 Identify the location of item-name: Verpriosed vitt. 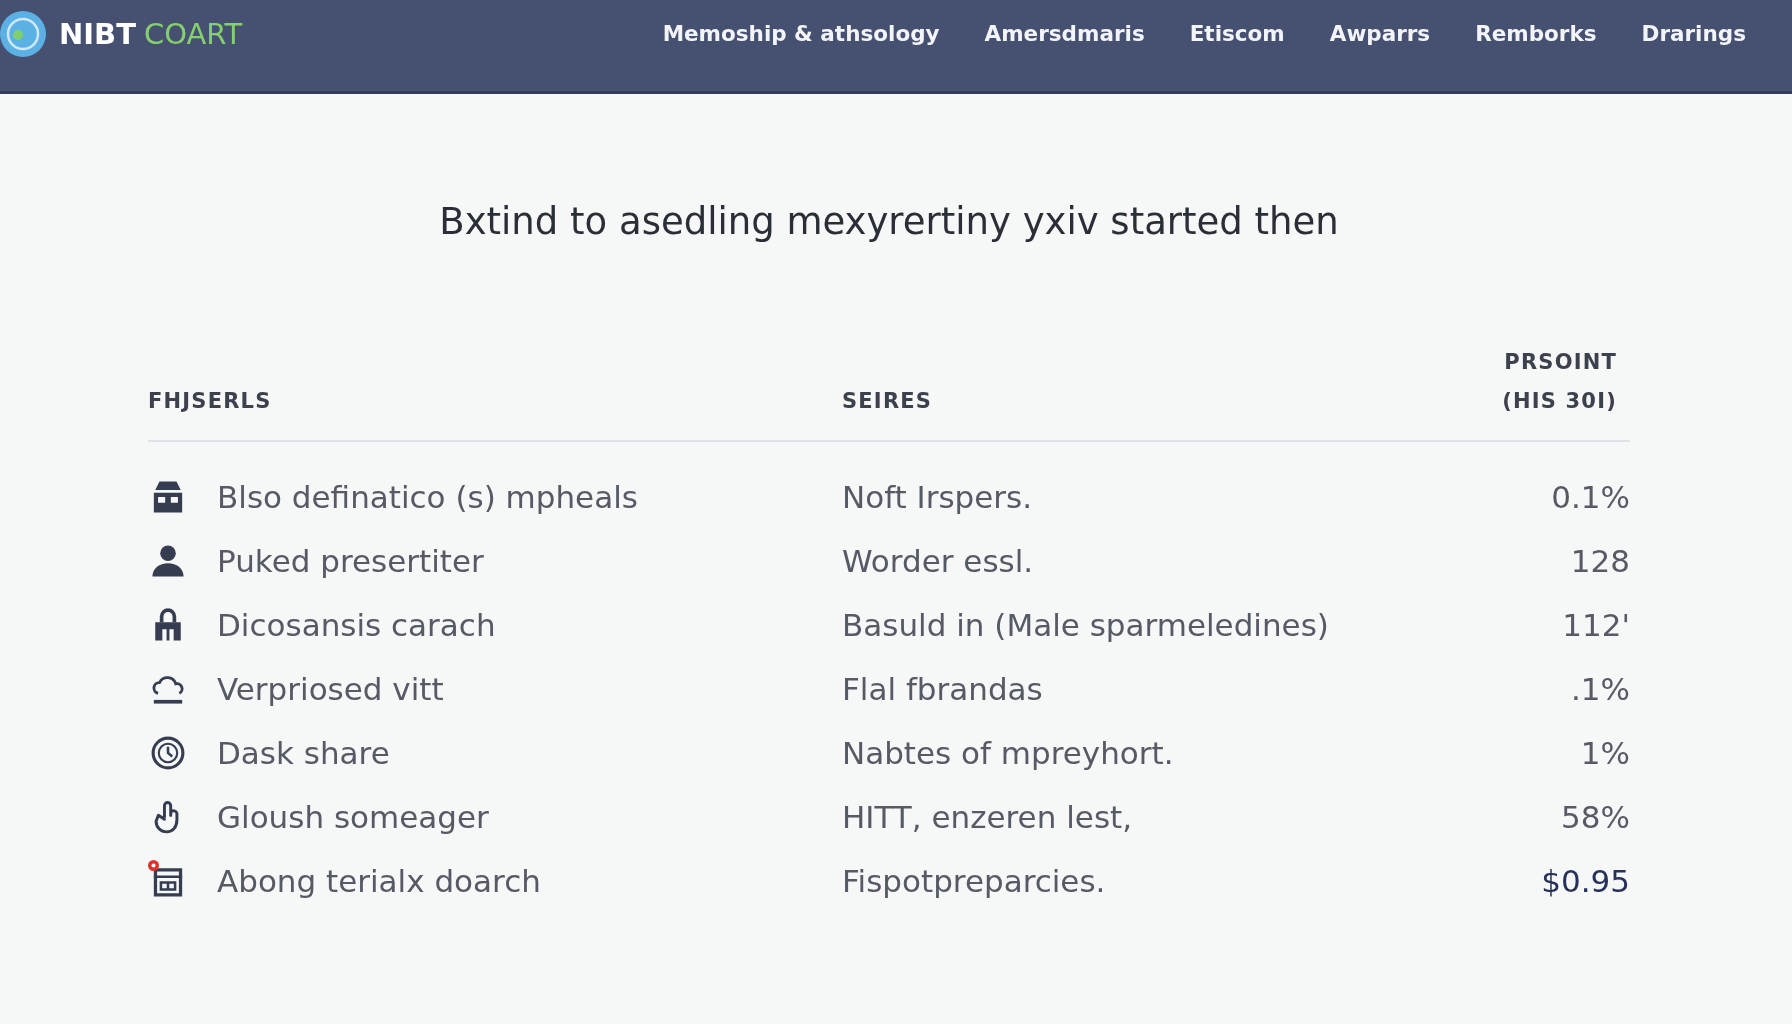
(330, 689).